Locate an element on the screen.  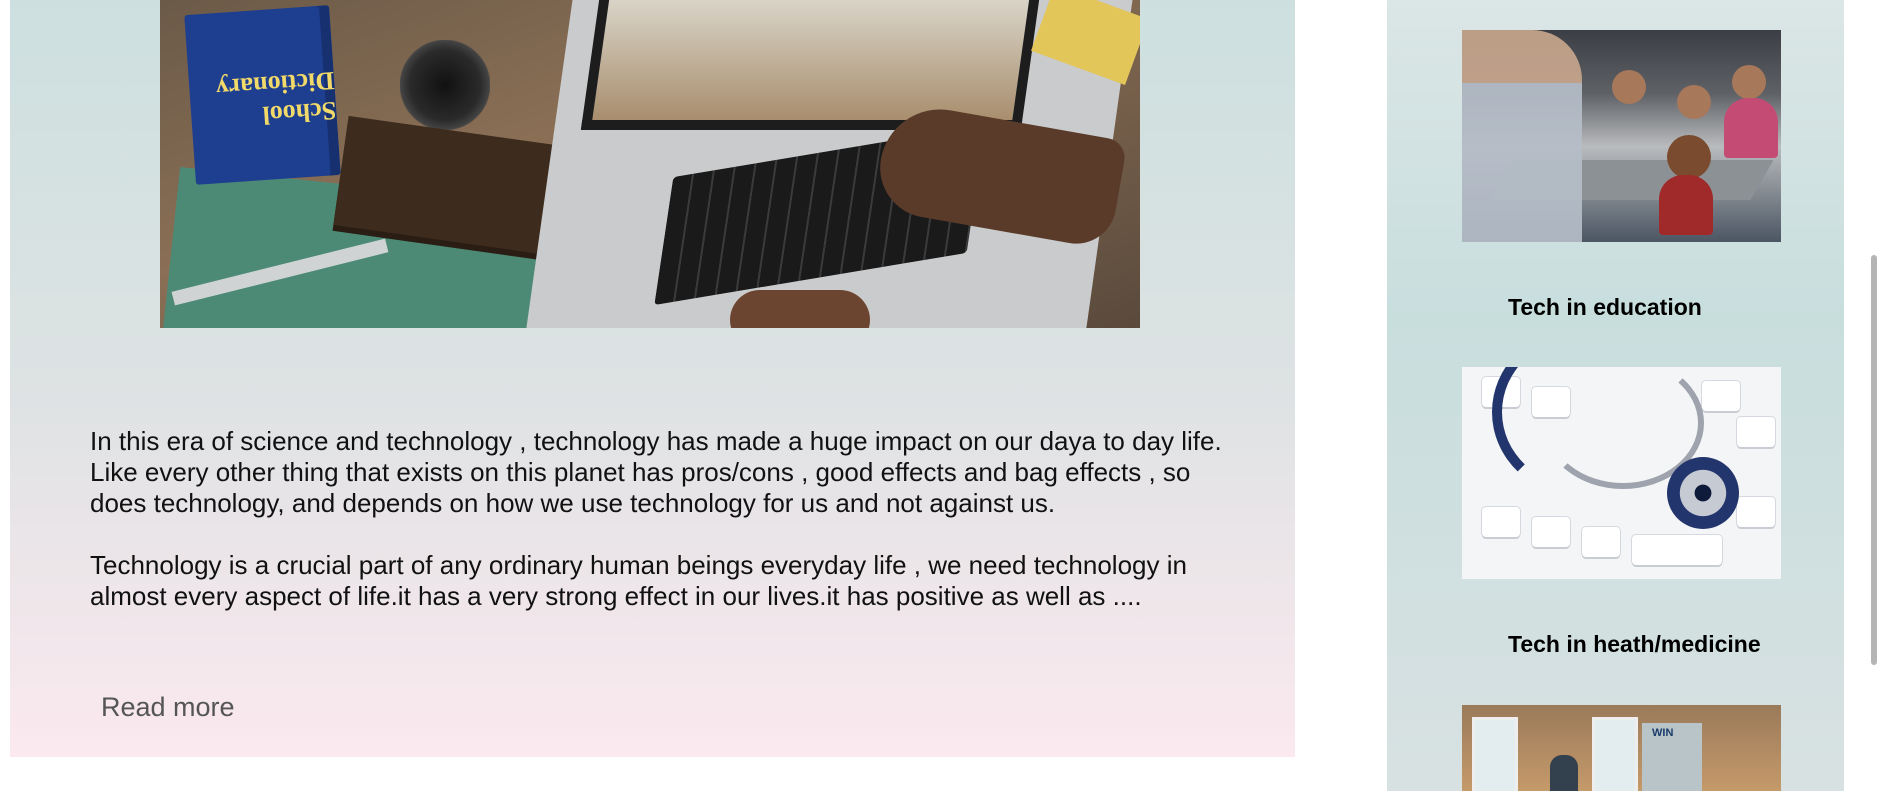
scrollbar-thumb is located at coordinates (1874, 460).